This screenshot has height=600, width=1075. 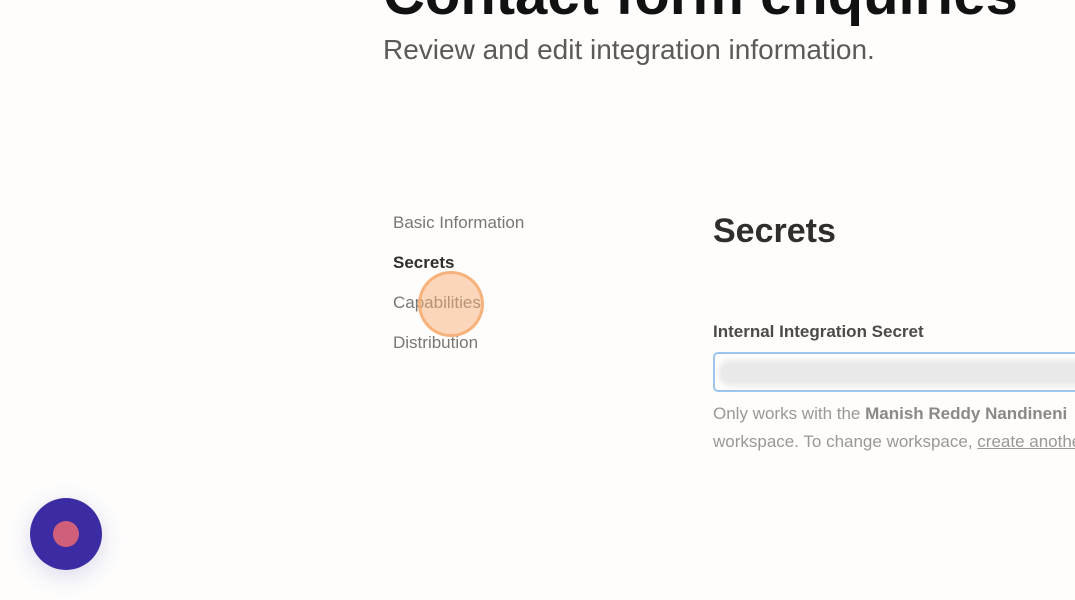 What do you see at coordinates (513, 350) in the screenshot?
I see `nav-item-distribution: Distribution` at bounding box center [513, 350].